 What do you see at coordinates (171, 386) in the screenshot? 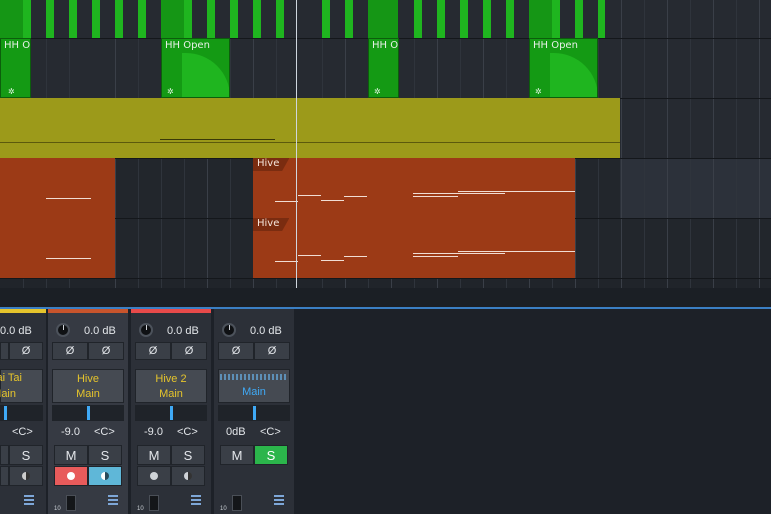
I see `channel-name-box: Hive 2 Main` at bounding box center [171, 386].